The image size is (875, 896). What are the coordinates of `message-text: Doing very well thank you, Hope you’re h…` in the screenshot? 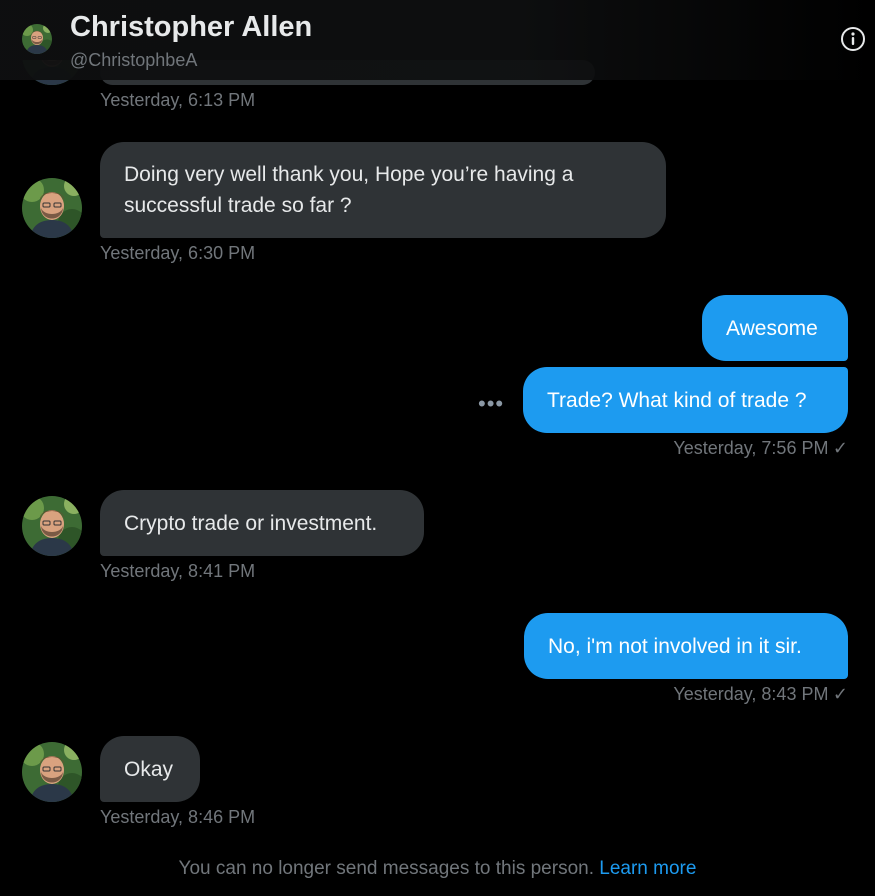 It's located at (349, 174).